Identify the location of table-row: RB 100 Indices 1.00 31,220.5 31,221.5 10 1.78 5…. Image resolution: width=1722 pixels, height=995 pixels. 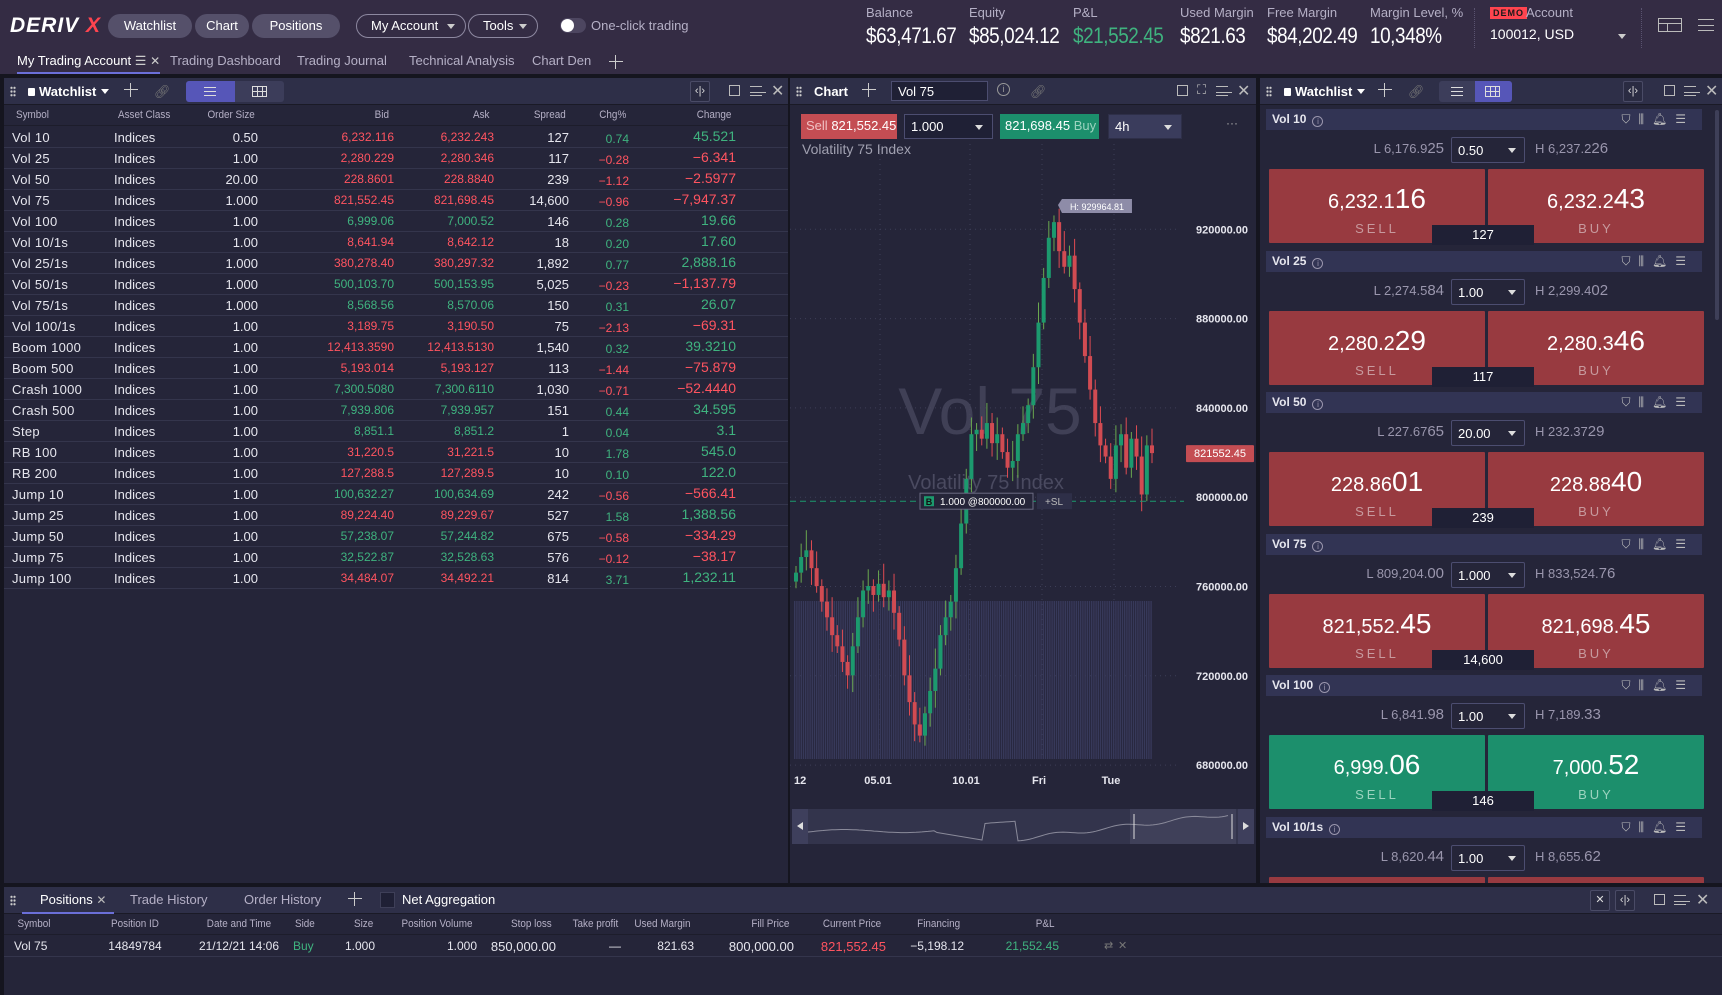
(396, 452).